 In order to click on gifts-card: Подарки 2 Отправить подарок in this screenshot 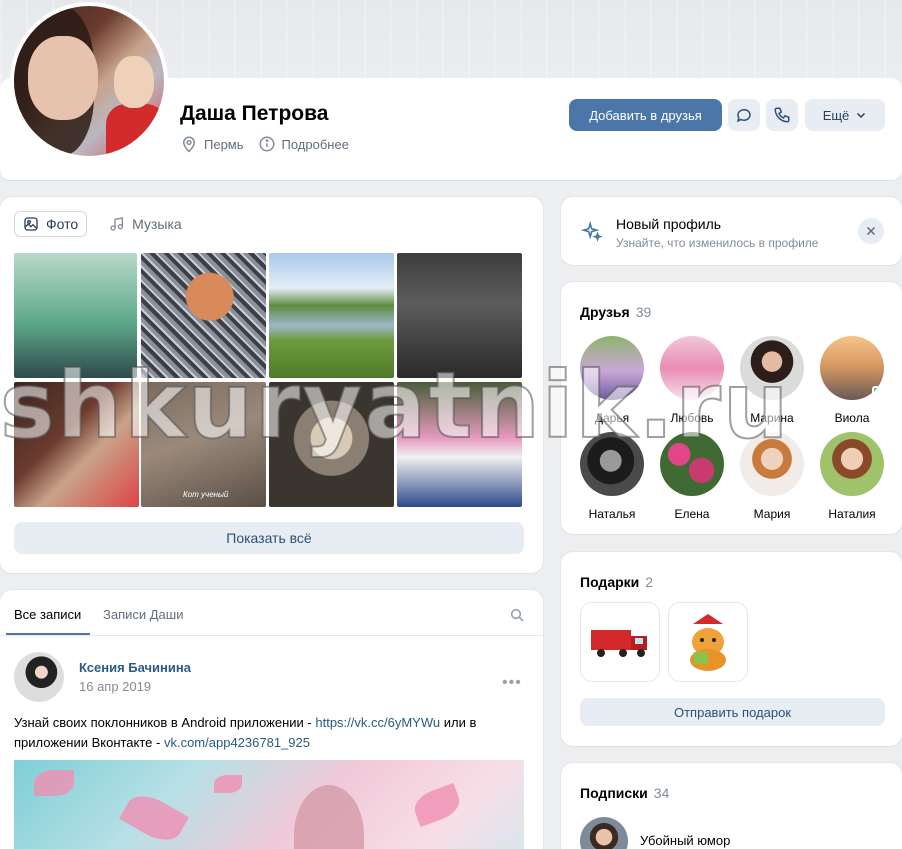, I will do `click(731, 649)`.